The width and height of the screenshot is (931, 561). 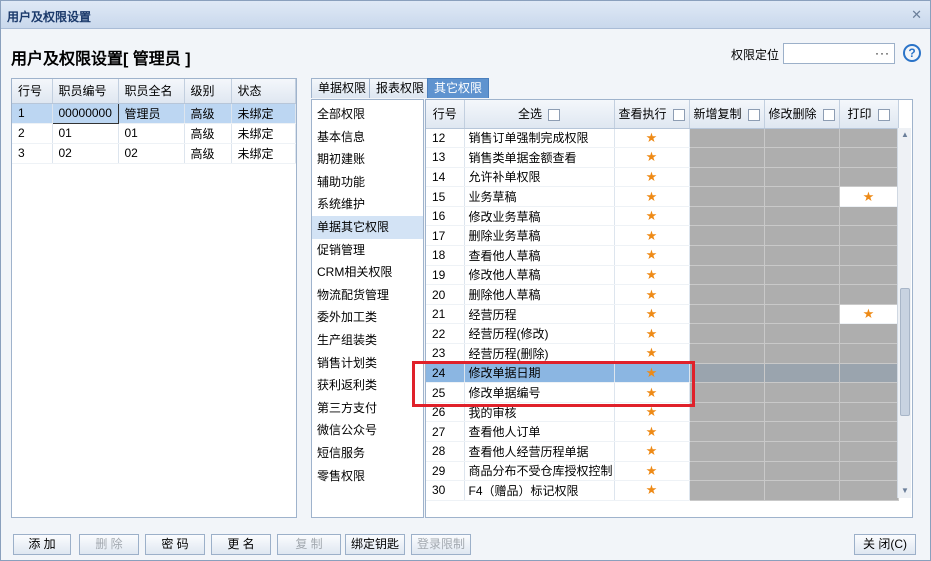 I want to click on category-item: 第三方支付, so click(x=367, y=408).